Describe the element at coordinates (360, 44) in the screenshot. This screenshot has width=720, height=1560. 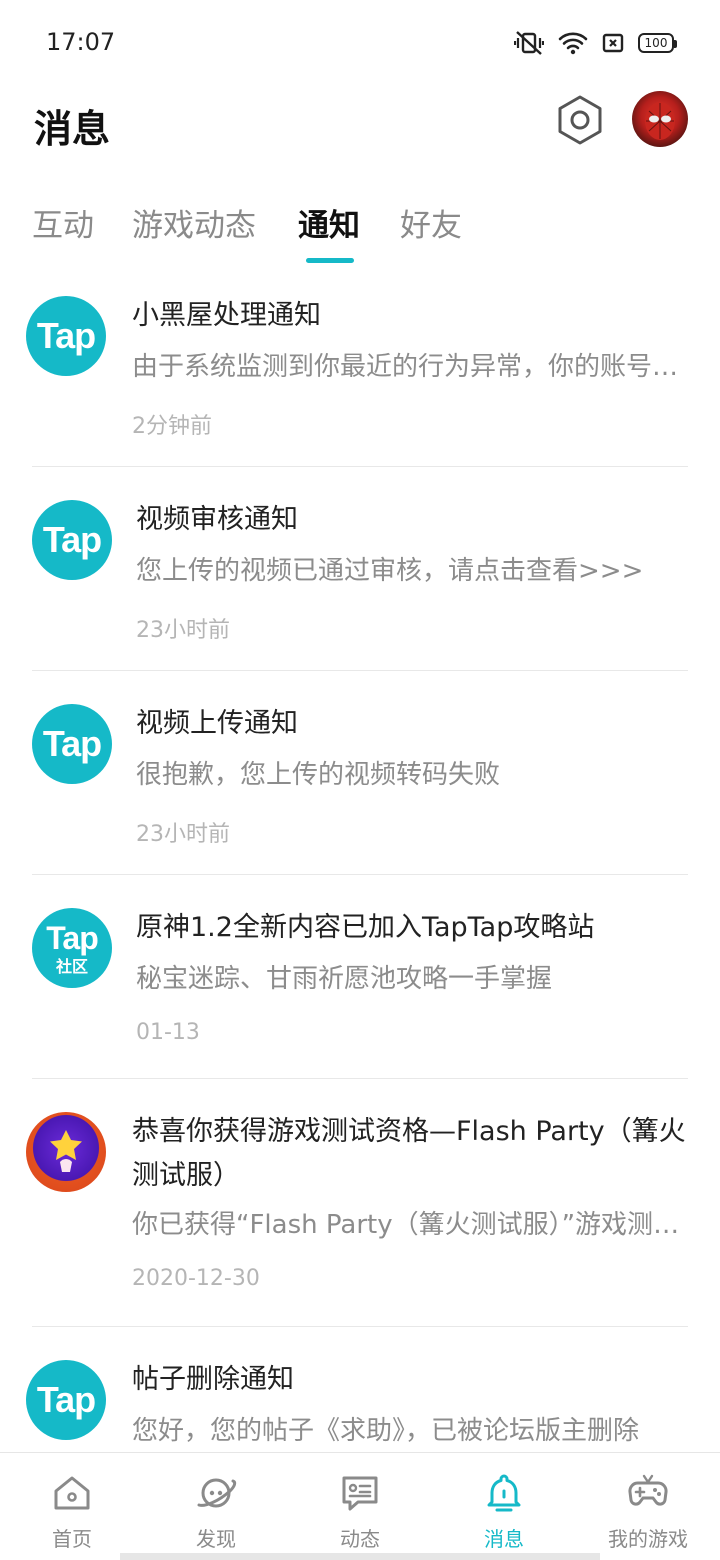
I see `status-bar: 17:07 100` at that location.